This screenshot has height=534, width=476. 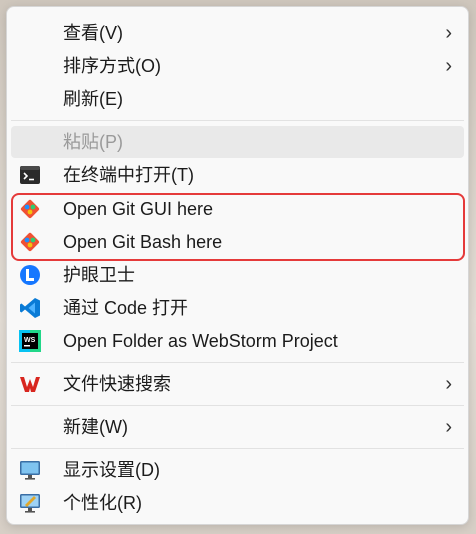 I want to click on menu-item-open-webstorm: WS Open Folder as WebStorm Project, so click(x=237, y=341).